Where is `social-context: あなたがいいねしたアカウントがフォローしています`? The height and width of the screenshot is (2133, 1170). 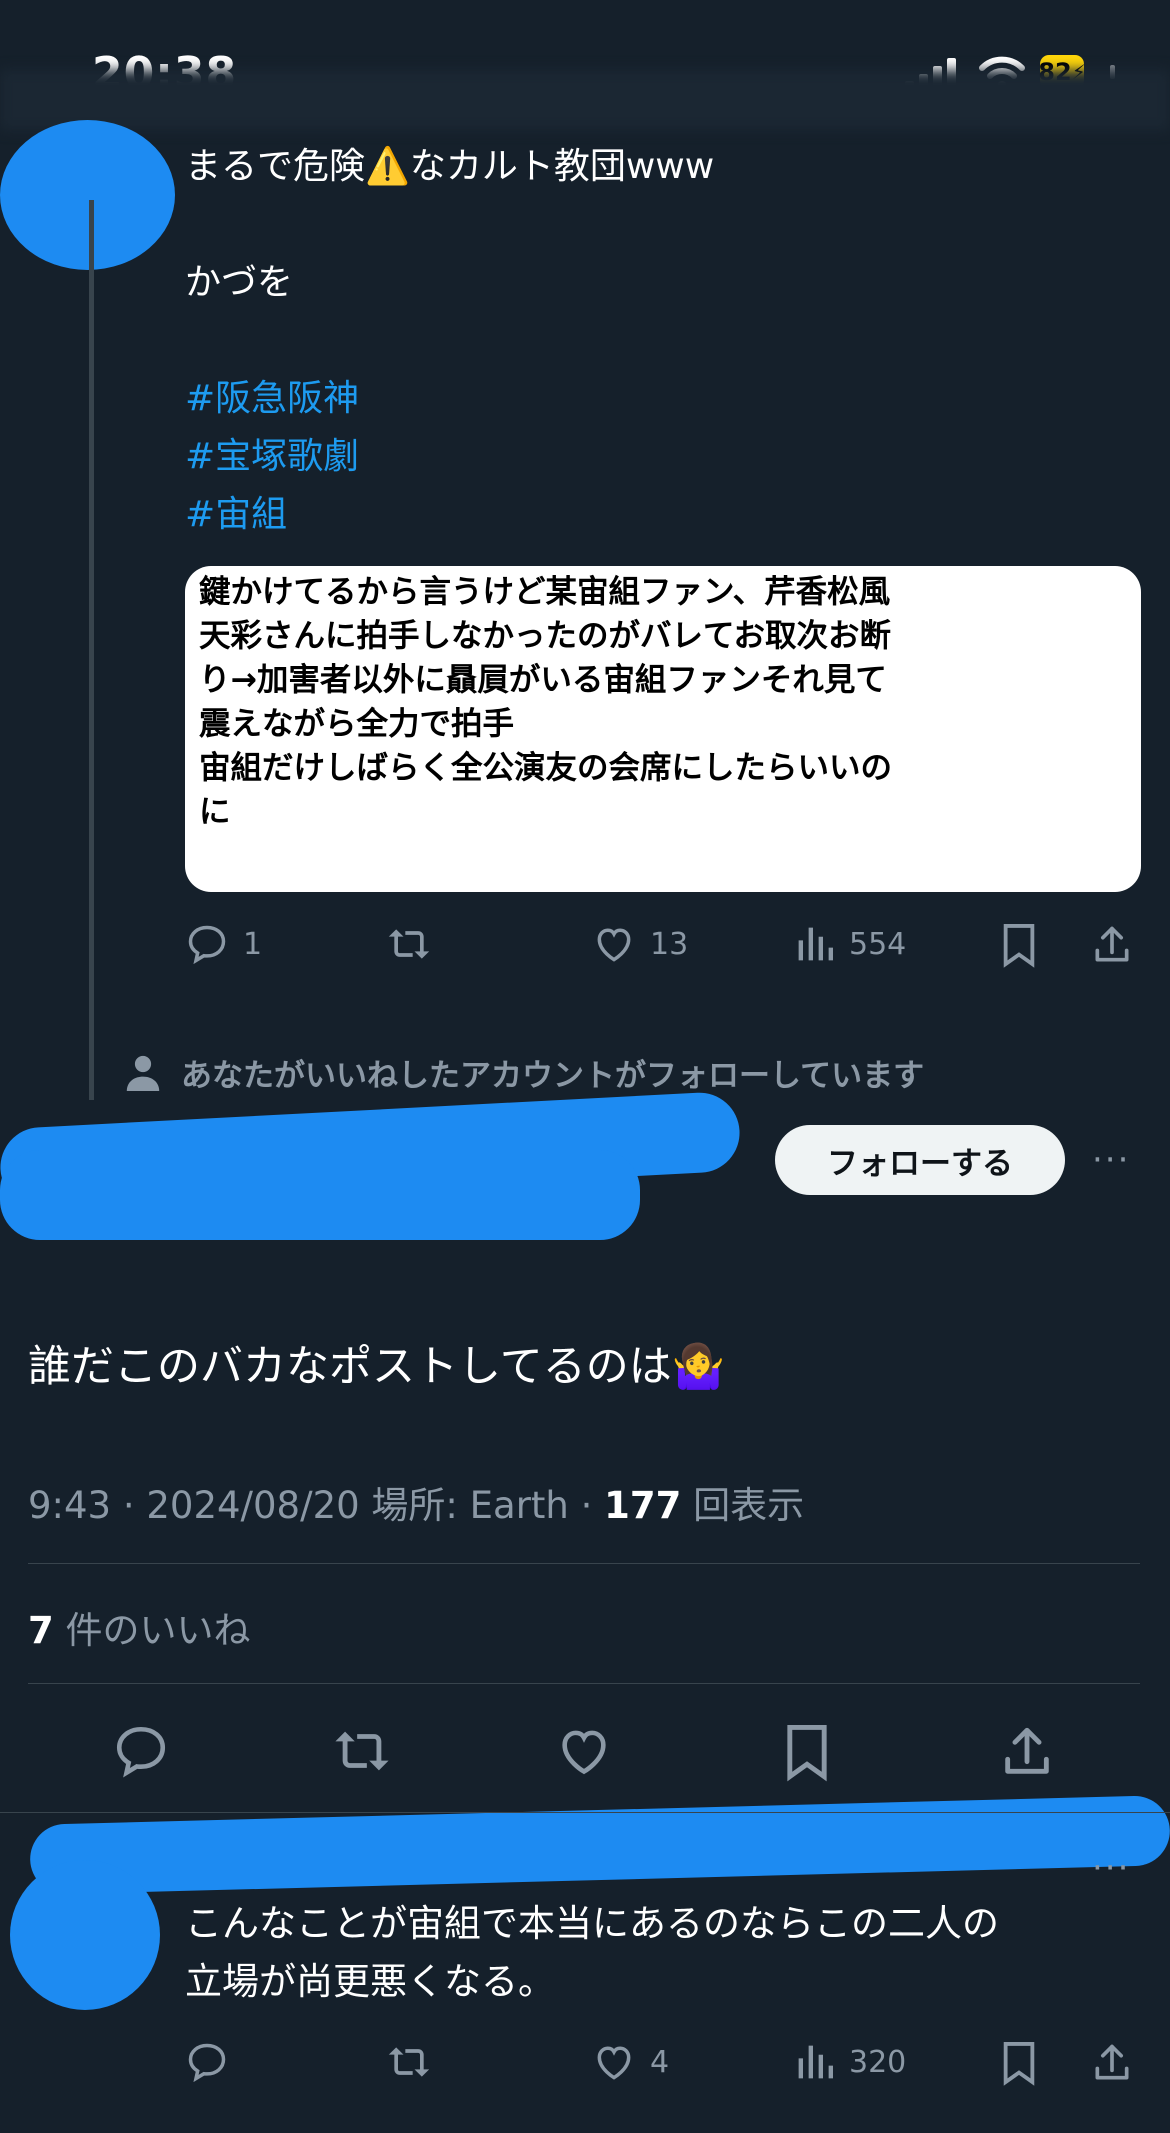 social-context: あなたがいいねしたアカウントがフォローしています is located at coordinates (524, 1072).